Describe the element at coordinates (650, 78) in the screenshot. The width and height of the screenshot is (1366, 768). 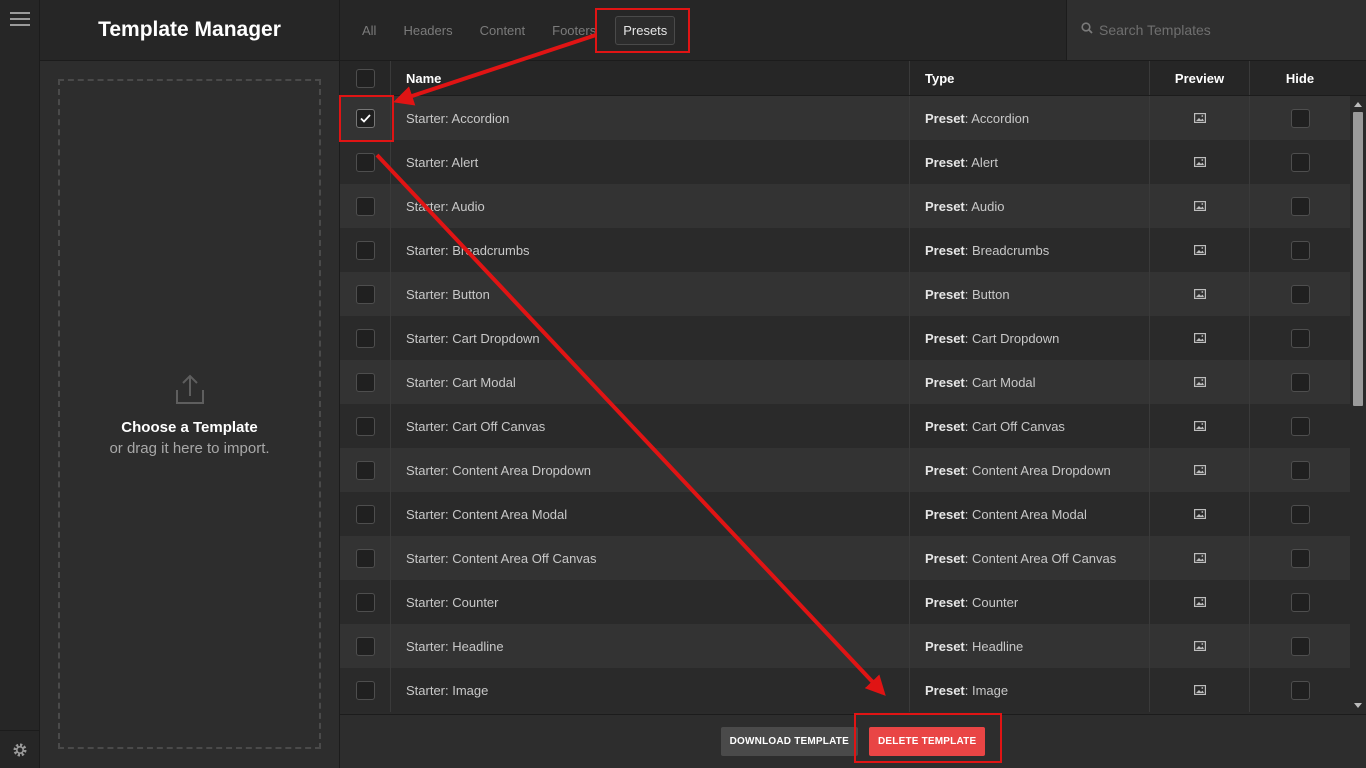
I see `column-header-name: Name` at that location.